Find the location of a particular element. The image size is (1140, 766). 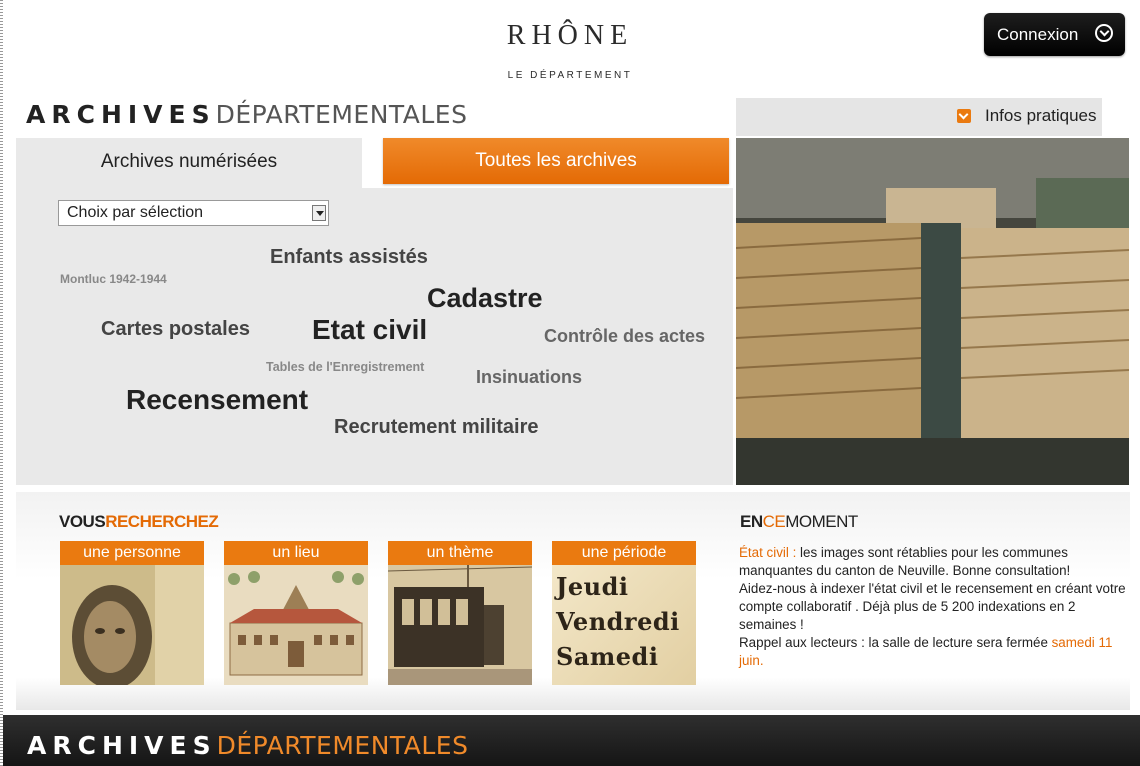

en-ce-moment-part3: MOMENT is located at coordinates (821, 521).